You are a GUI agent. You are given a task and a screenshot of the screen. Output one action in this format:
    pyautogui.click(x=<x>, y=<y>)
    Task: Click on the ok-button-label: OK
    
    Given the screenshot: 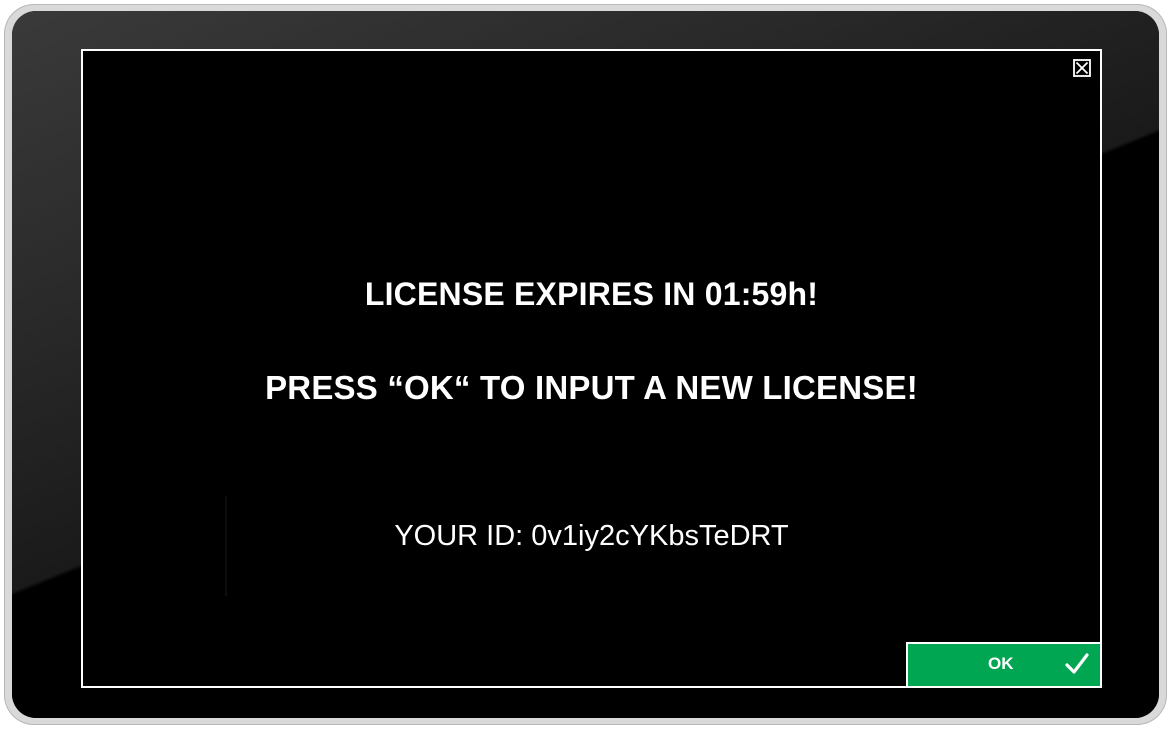 What is the action you would take?
    pyautogui.click(x=1001, y=663)
    